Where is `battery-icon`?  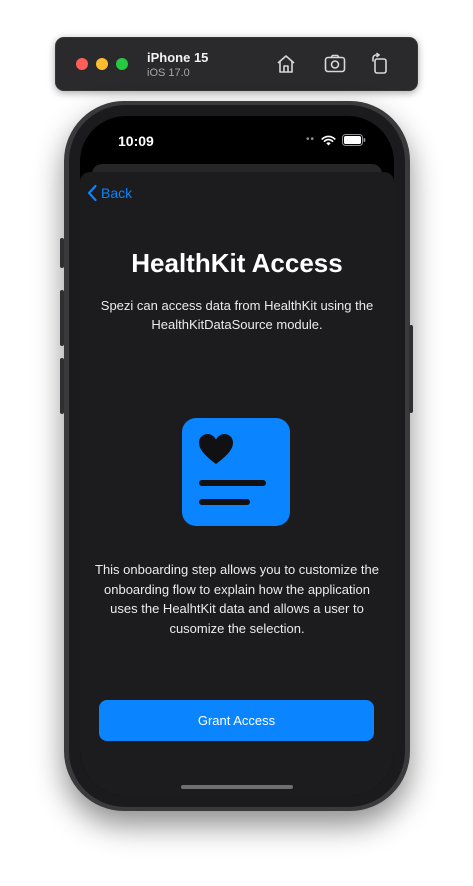 battery-icon is located at coordinates (354, 140).